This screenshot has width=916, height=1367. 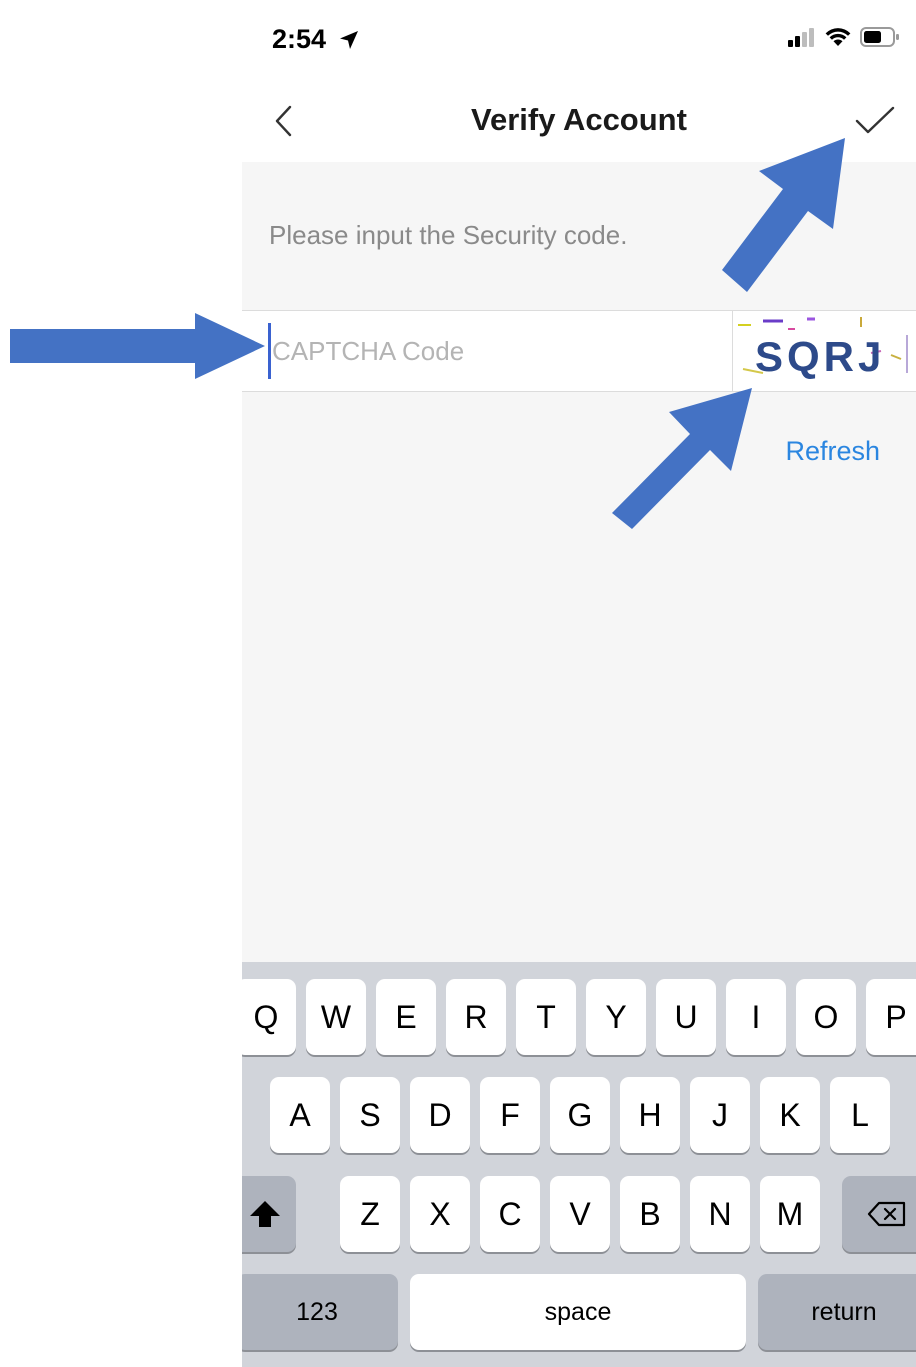 What do you see at coordinates (370, 1115) in the screenshot?
I see `key-s: S` at bounding box center [370, 1115].